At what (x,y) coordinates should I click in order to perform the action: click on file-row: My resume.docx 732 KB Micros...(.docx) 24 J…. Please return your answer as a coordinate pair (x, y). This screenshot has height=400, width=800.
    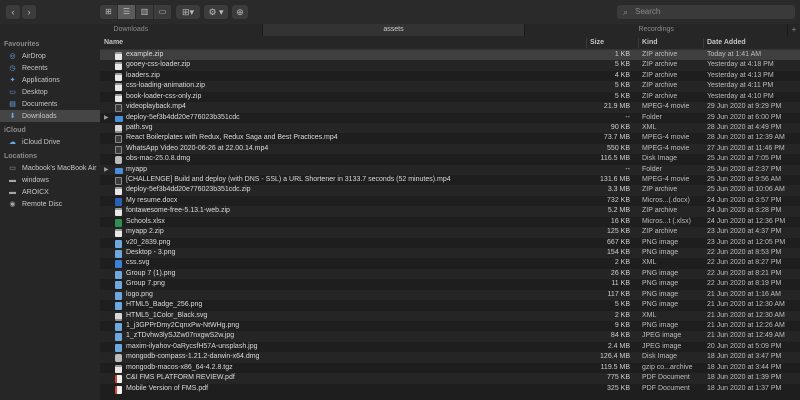
    Looking at the image, I should click on (450, 201).